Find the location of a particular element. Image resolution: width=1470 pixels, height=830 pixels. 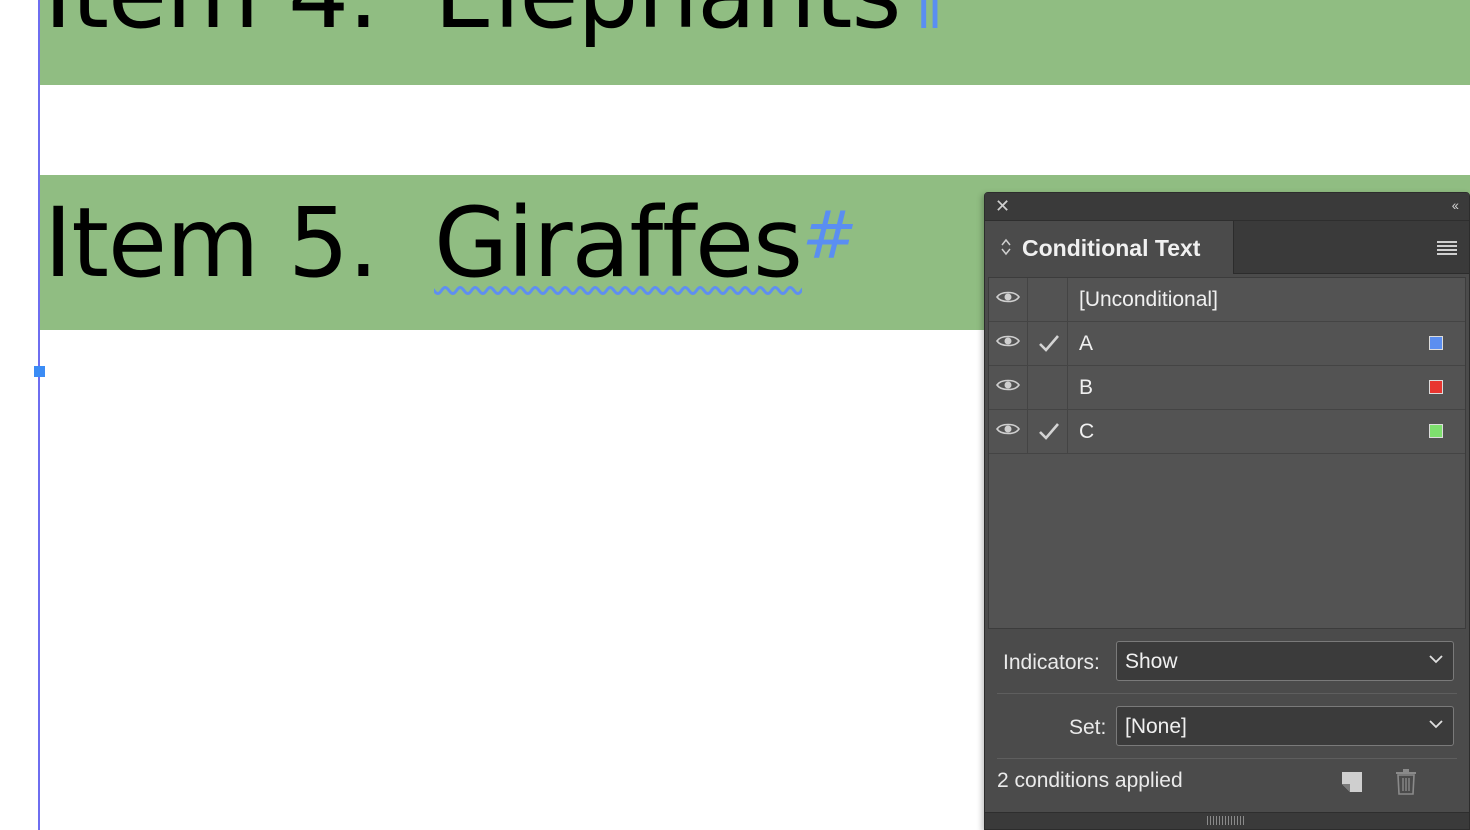

condition-name: B is located at coordinates (1086, 387).